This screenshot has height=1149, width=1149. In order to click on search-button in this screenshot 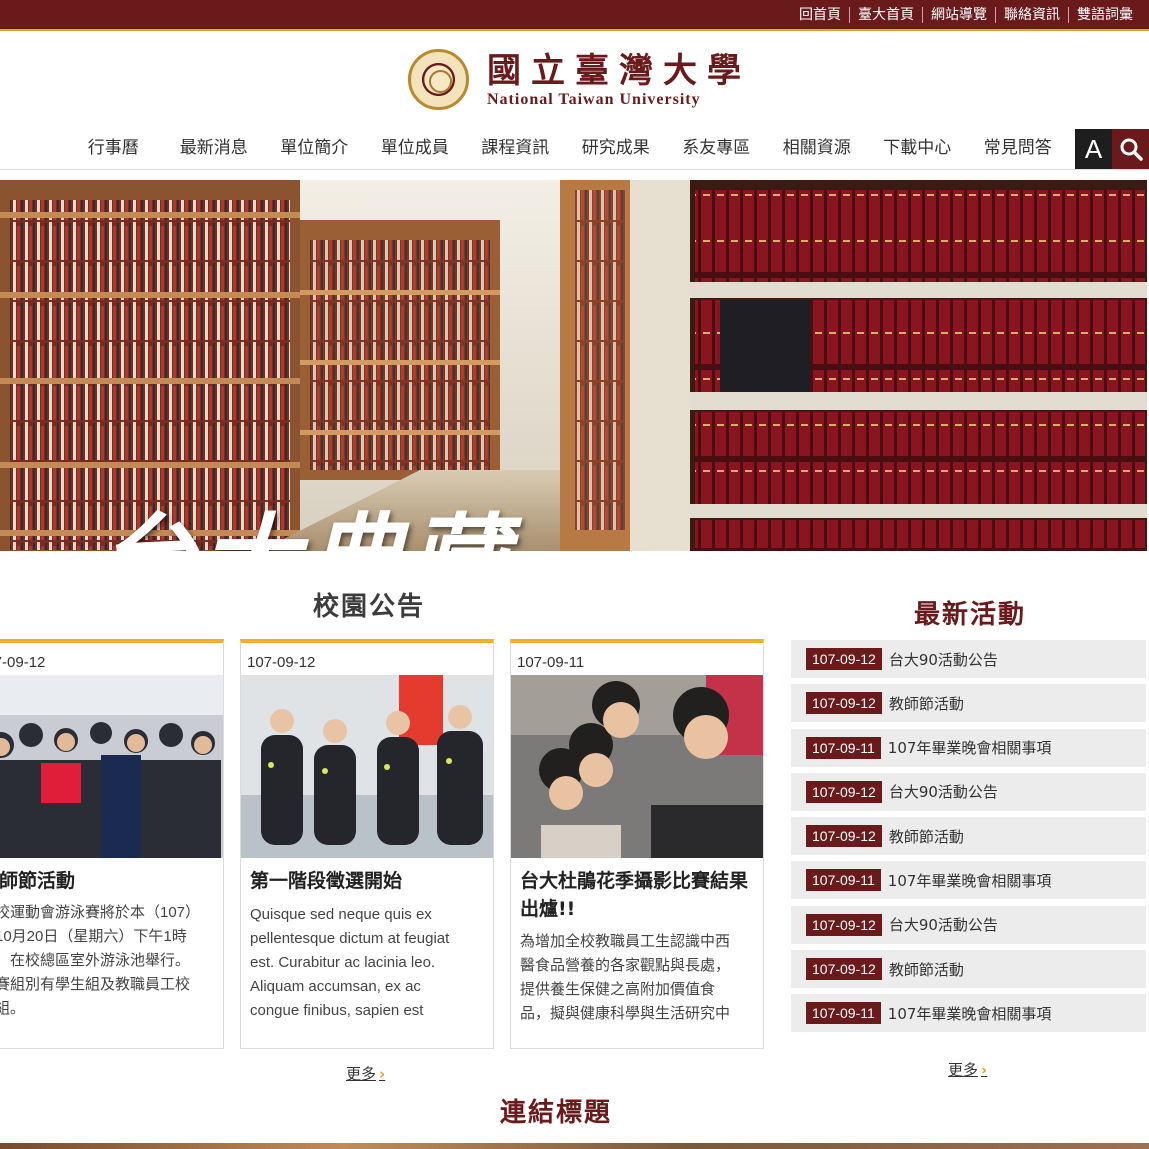, I will do `click(1130, 149)`.